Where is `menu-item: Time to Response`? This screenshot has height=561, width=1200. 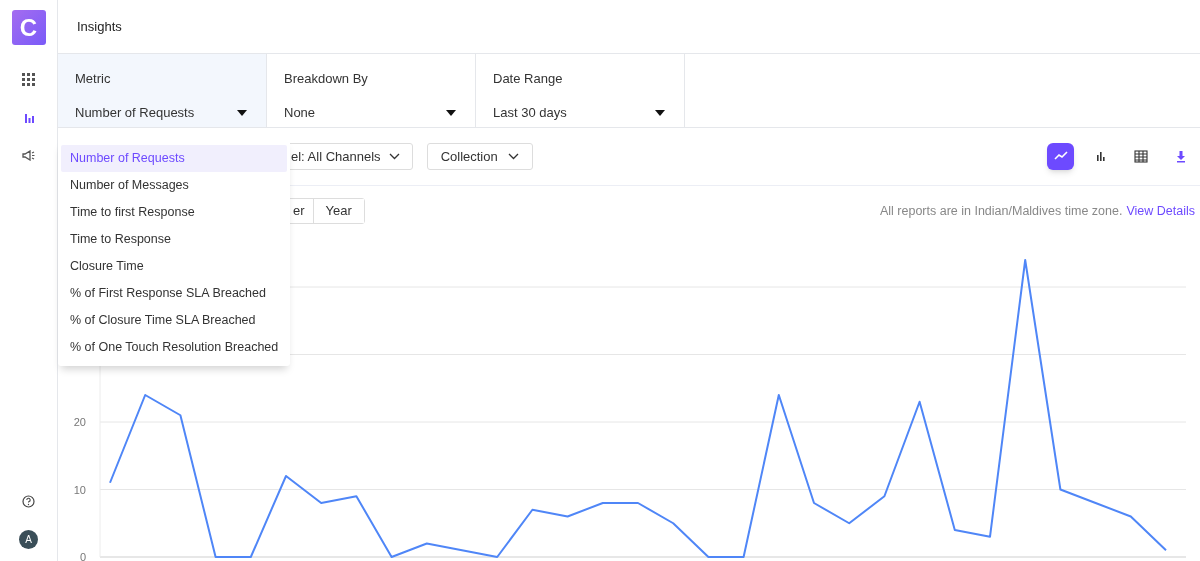 menu-item: Time to Response is located at coordinates (174, 239).